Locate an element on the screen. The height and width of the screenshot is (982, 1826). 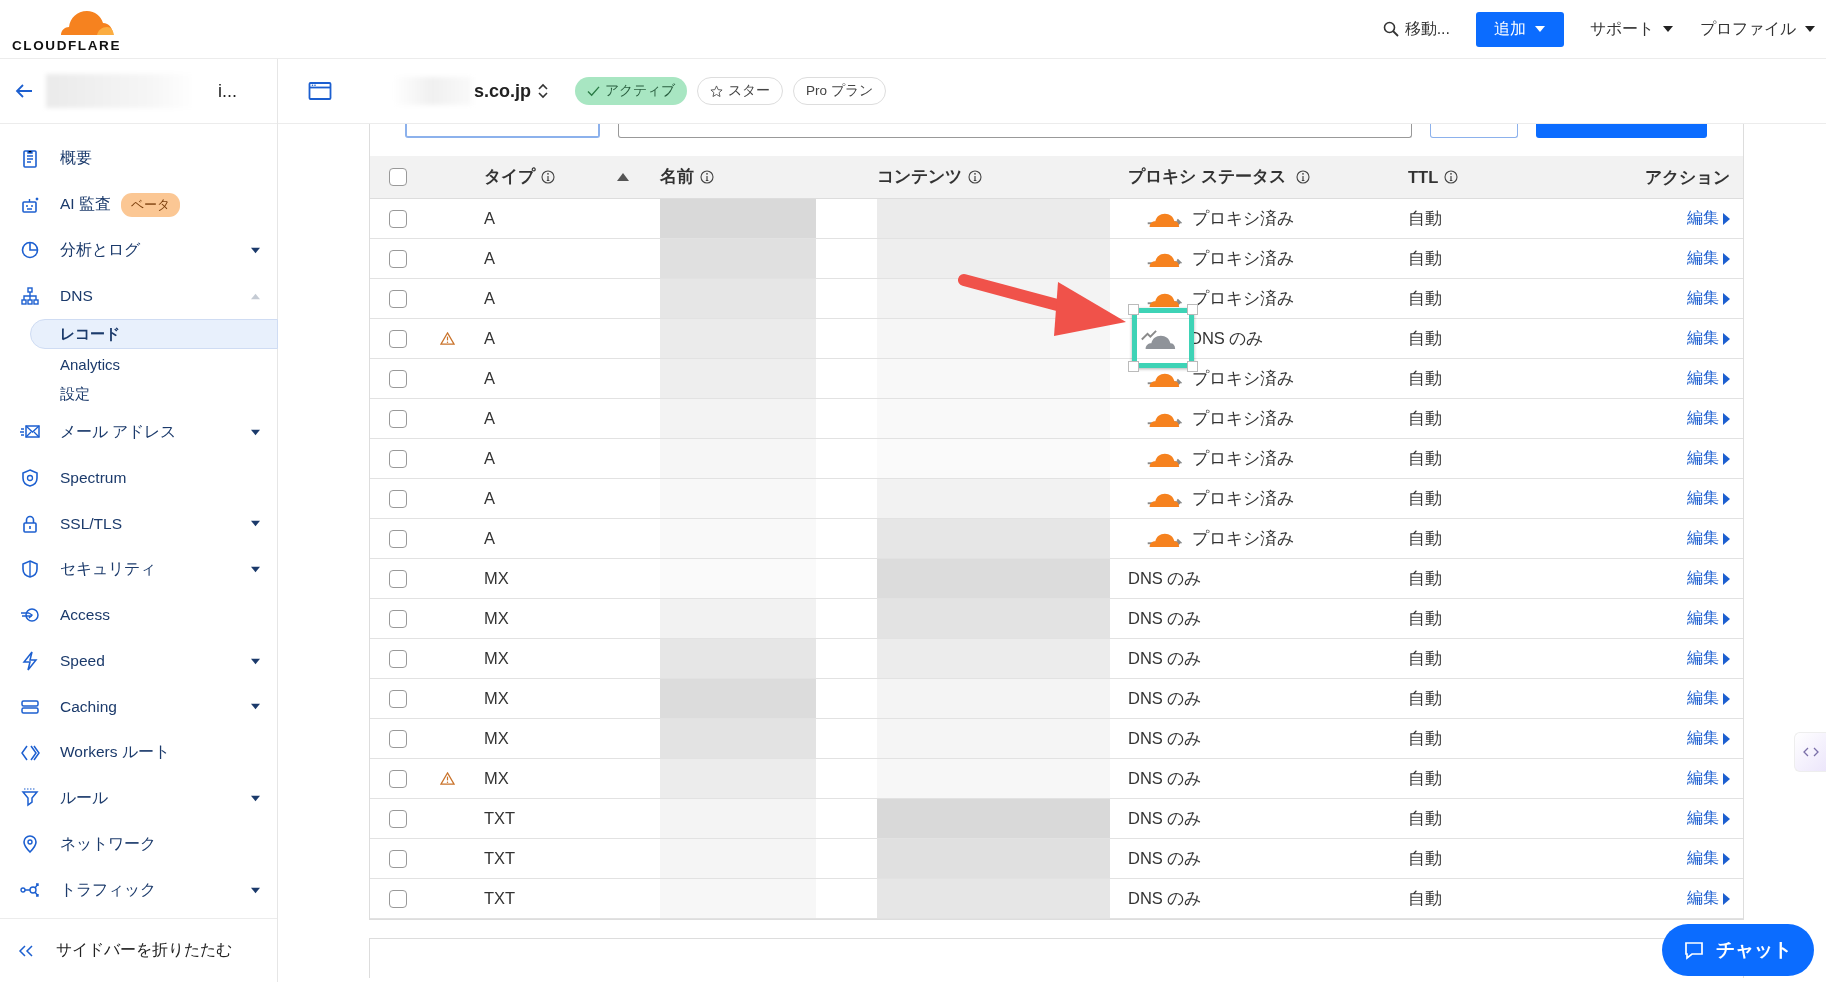
location-pin-icon is located at coordinates (30, 844).